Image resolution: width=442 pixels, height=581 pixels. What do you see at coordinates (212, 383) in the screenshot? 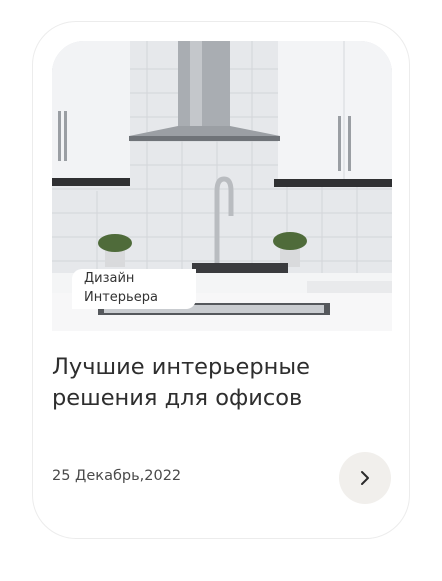
I see `article-title: Лучшие интерьерные решения для офисов` at bounding box center [212, 383].